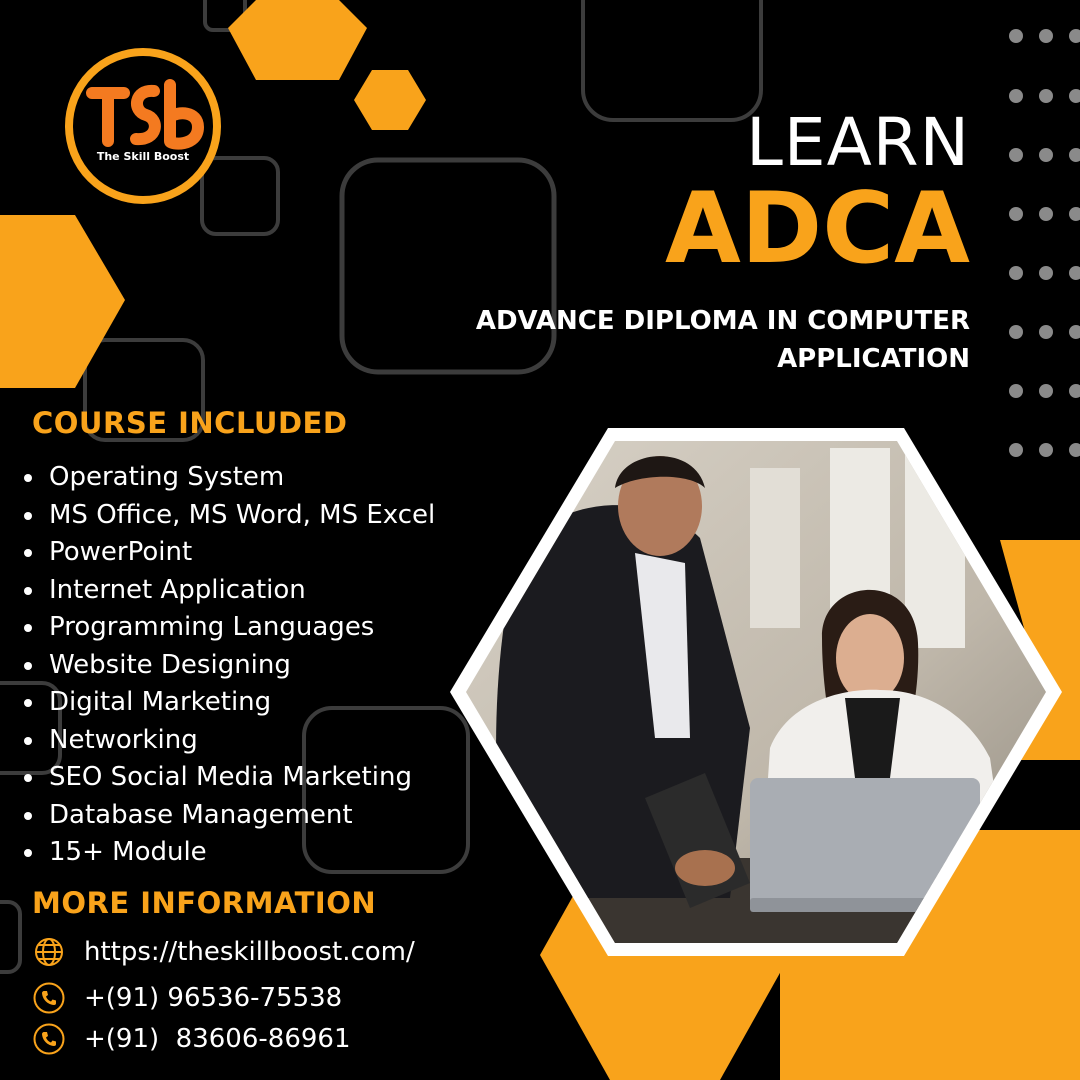 This screenshot has width=1080, height=1080. What do you see at coordinates (228, 478) in the screenshot?
I see `list-item: Operating System` at bounding box center [228, 478].